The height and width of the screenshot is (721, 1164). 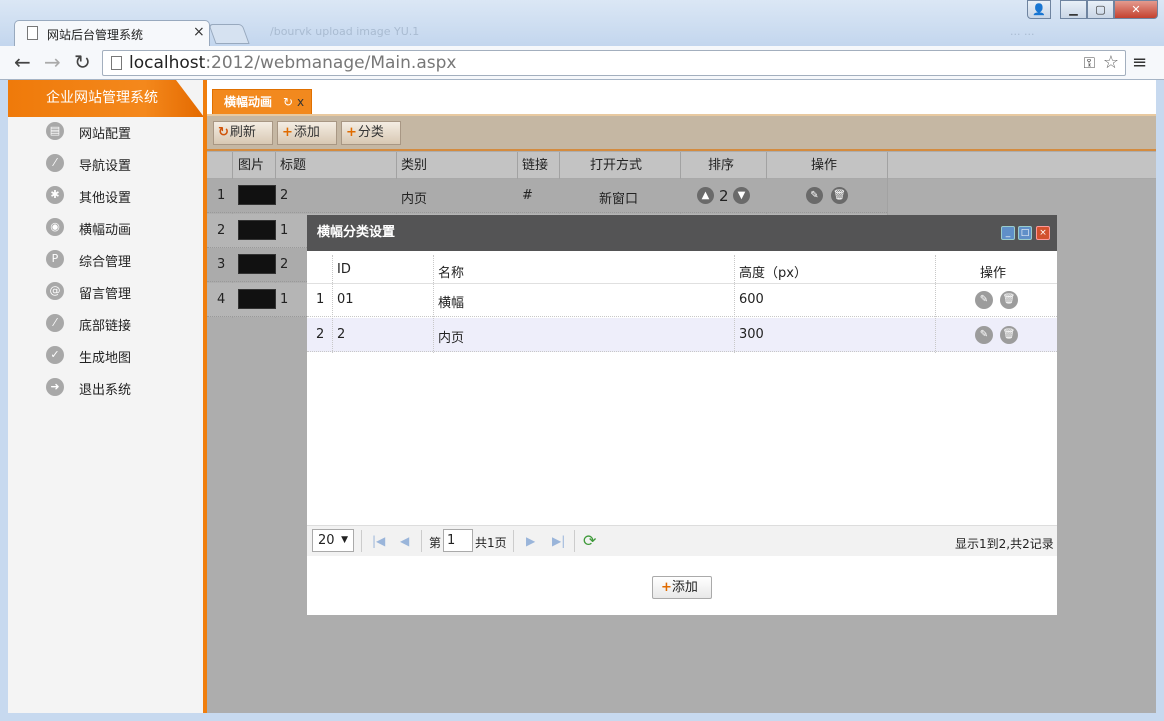 I want to click on sidebar-item-label: 退出系统, so click(x=105, y=390).